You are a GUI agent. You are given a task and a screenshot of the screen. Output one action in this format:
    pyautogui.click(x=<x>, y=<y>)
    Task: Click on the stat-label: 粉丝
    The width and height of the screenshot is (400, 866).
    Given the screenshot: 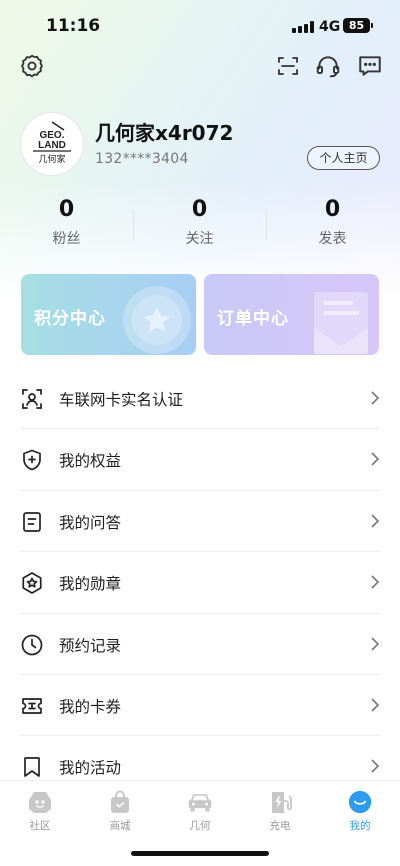 What is the action you would take?
    pyautogui.click(x=66, y=239)
    